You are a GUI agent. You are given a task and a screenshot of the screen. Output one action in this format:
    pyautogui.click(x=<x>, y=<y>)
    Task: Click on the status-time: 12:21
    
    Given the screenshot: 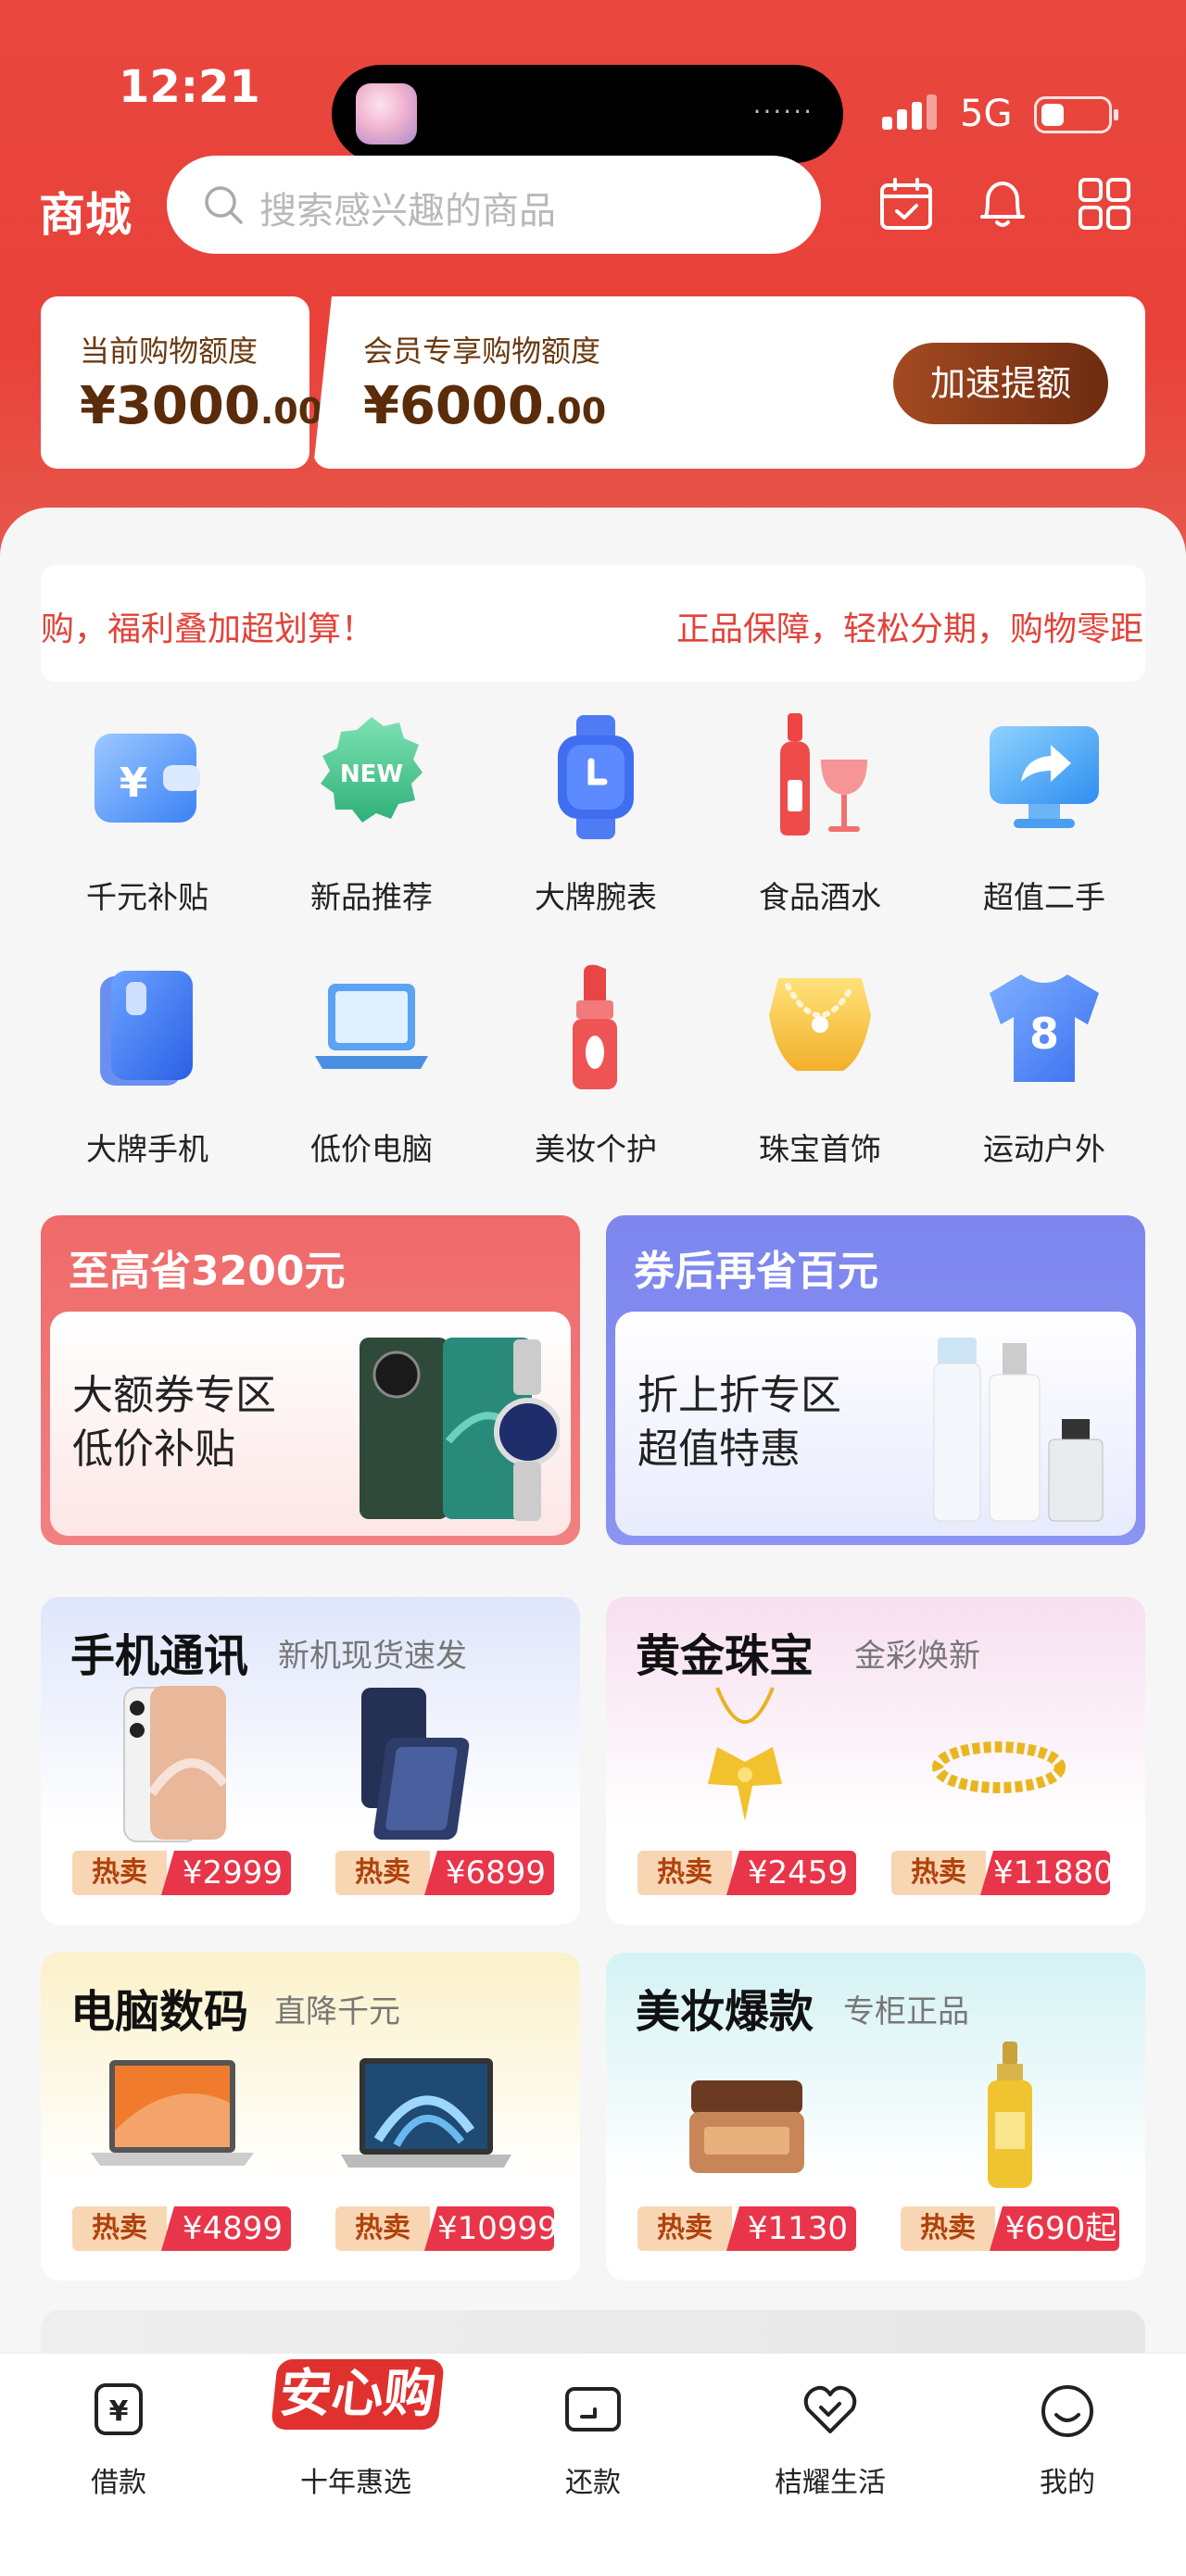 What is the action you would take?
    pyautogui.click(x=189, y=87)
    